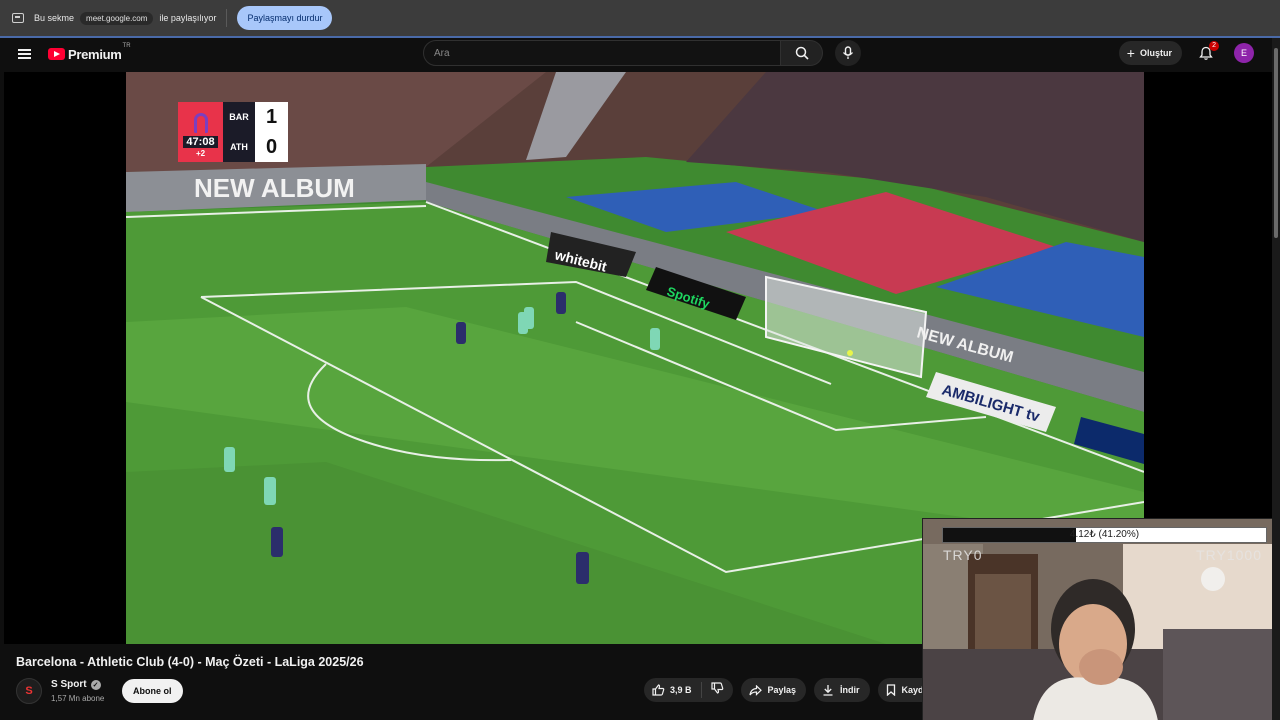 The width and height of the screenshot is (1280, 720). What do you see at coordinates (755, 690) in the screenshot?
I see `share-arrow-icon` at bounding box center [755, 690].